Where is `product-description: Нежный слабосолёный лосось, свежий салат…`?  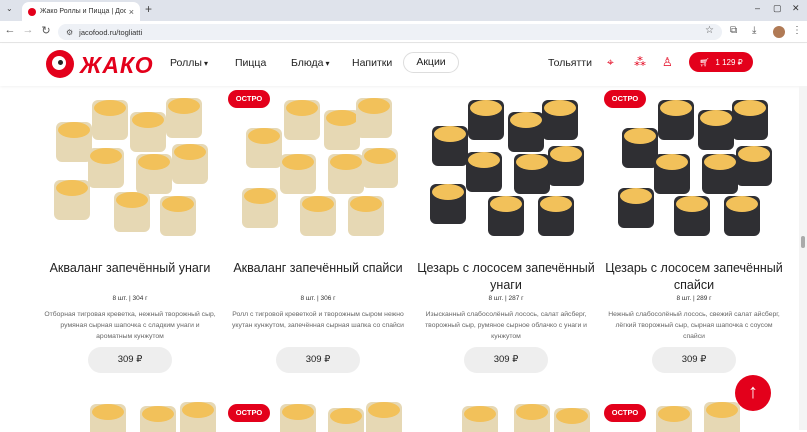
product-description: Нежный слабосолёный лосось, свежий салат… is located at coordinates (694, 325).